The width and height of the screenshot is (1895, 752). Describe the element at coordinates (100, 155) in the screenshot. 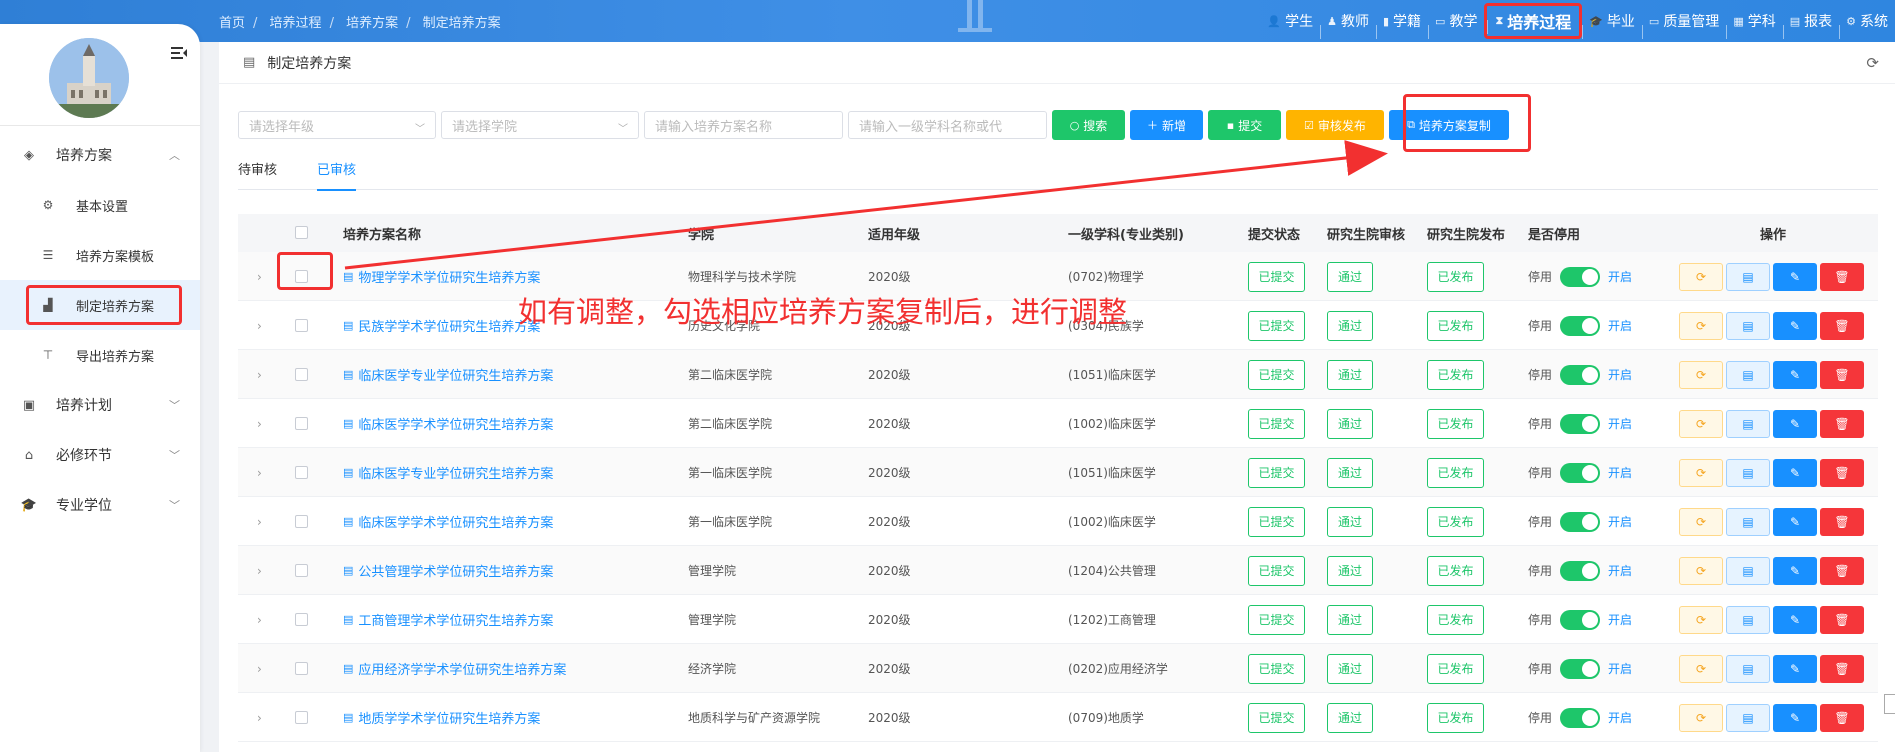

I see `sidebar-item-training-plan: ◈ 培养方案 ︿` at that location.